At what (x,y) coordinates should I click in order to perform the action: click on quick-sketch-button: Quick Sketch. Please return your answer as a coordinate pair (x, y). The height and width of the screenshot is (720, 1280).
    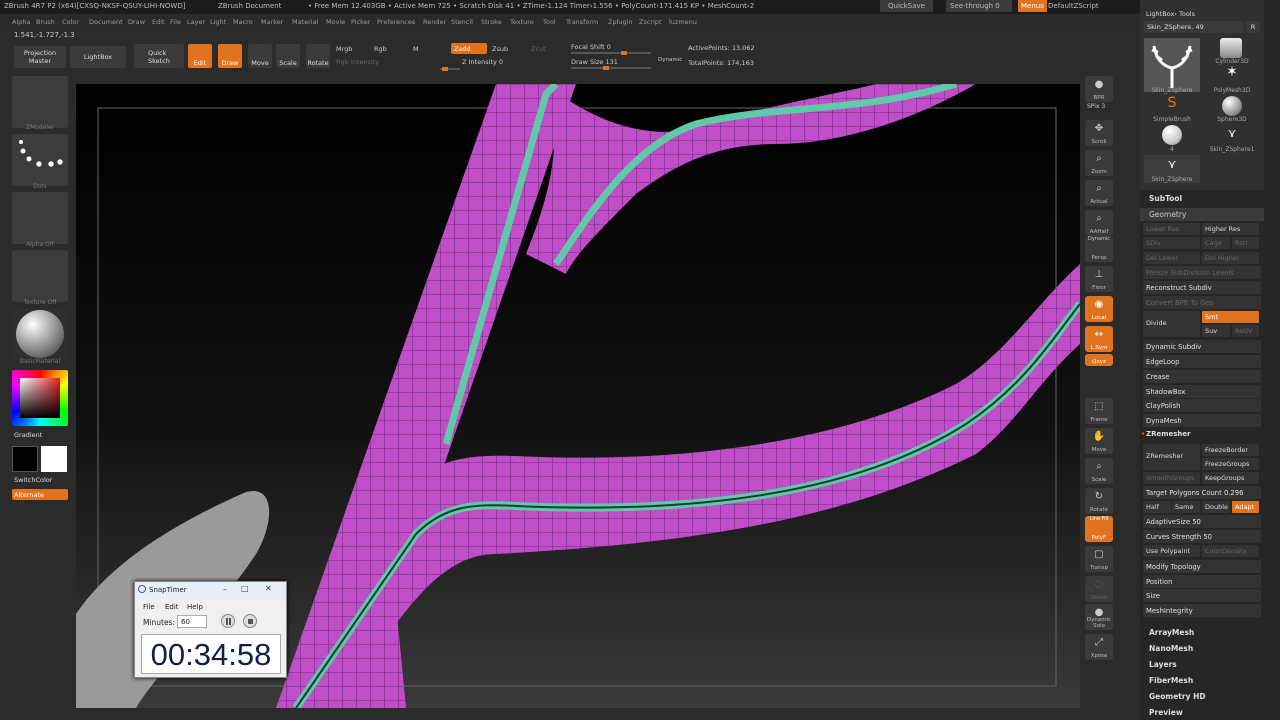
    Looking at the image, I should click on (159, 56).